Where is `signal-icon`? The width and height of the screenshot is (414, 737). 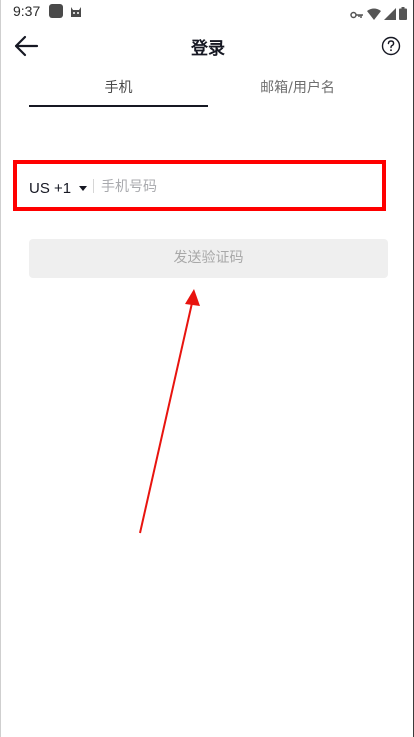
signal-icon is located at coordinates (390, 14).